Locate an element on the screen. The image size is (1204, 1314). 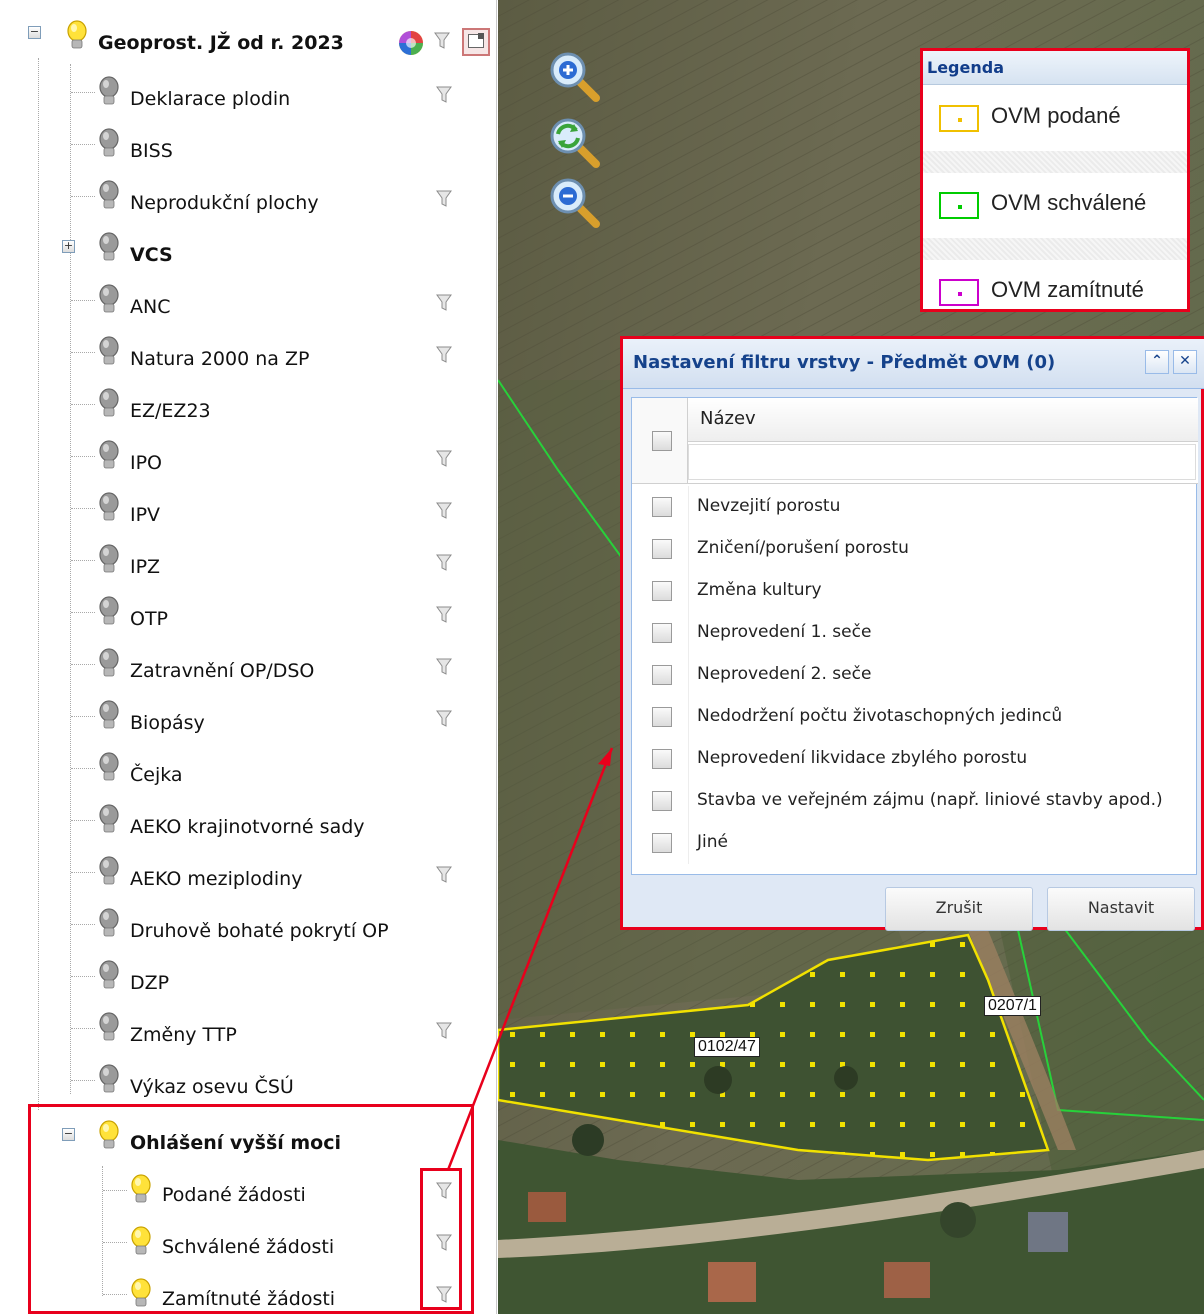
tree-layer-row: Čejka is located at coordinates (248, 772).